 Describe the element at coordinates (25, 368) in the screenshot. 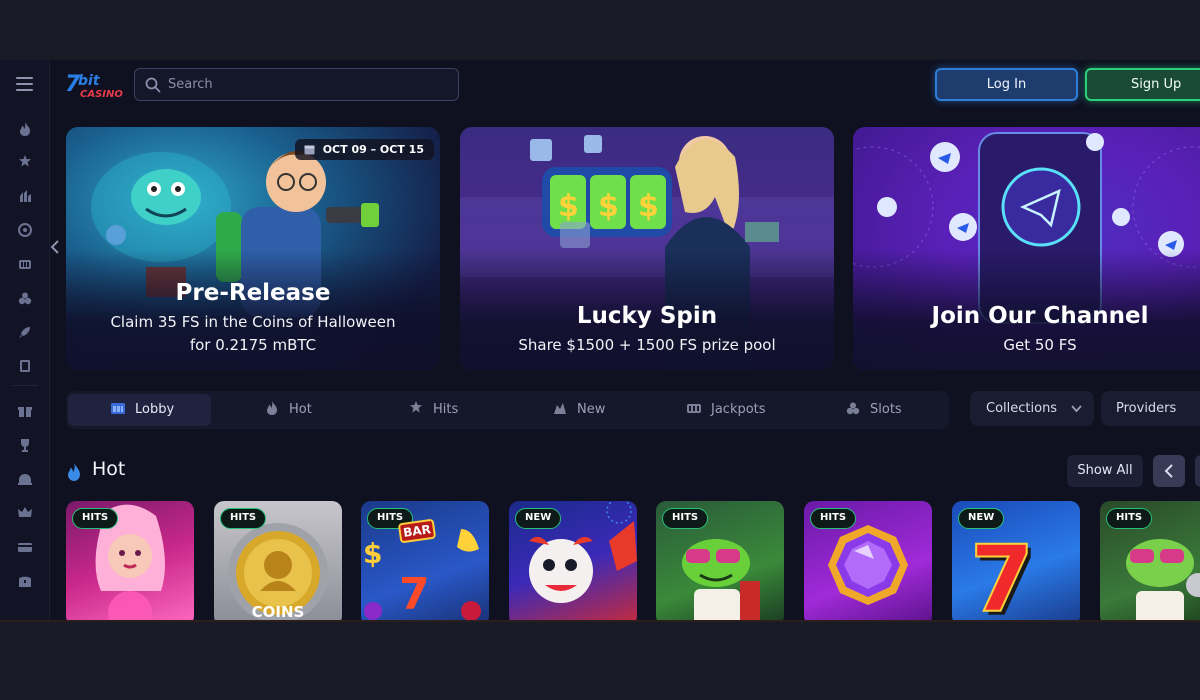

I see `cards-icon` at that location.